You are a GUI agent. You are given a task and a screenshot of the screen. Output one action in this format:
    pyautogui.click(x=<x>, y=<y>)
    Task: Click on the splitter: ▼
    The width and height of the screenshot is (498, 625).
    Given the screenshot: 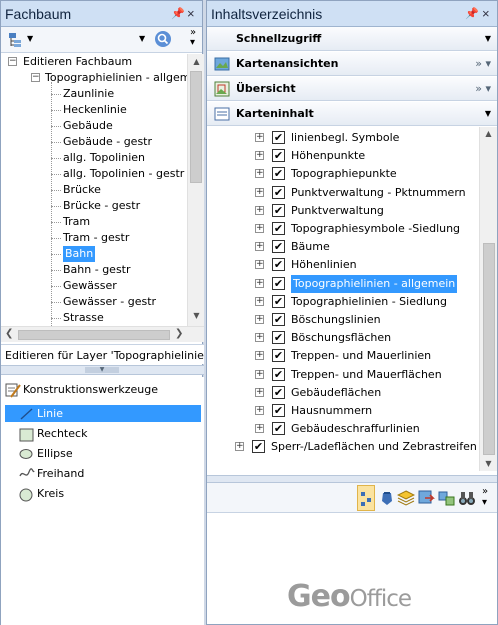 What is the action you would take?
    pyautogui.click(x=102, y=370)
    